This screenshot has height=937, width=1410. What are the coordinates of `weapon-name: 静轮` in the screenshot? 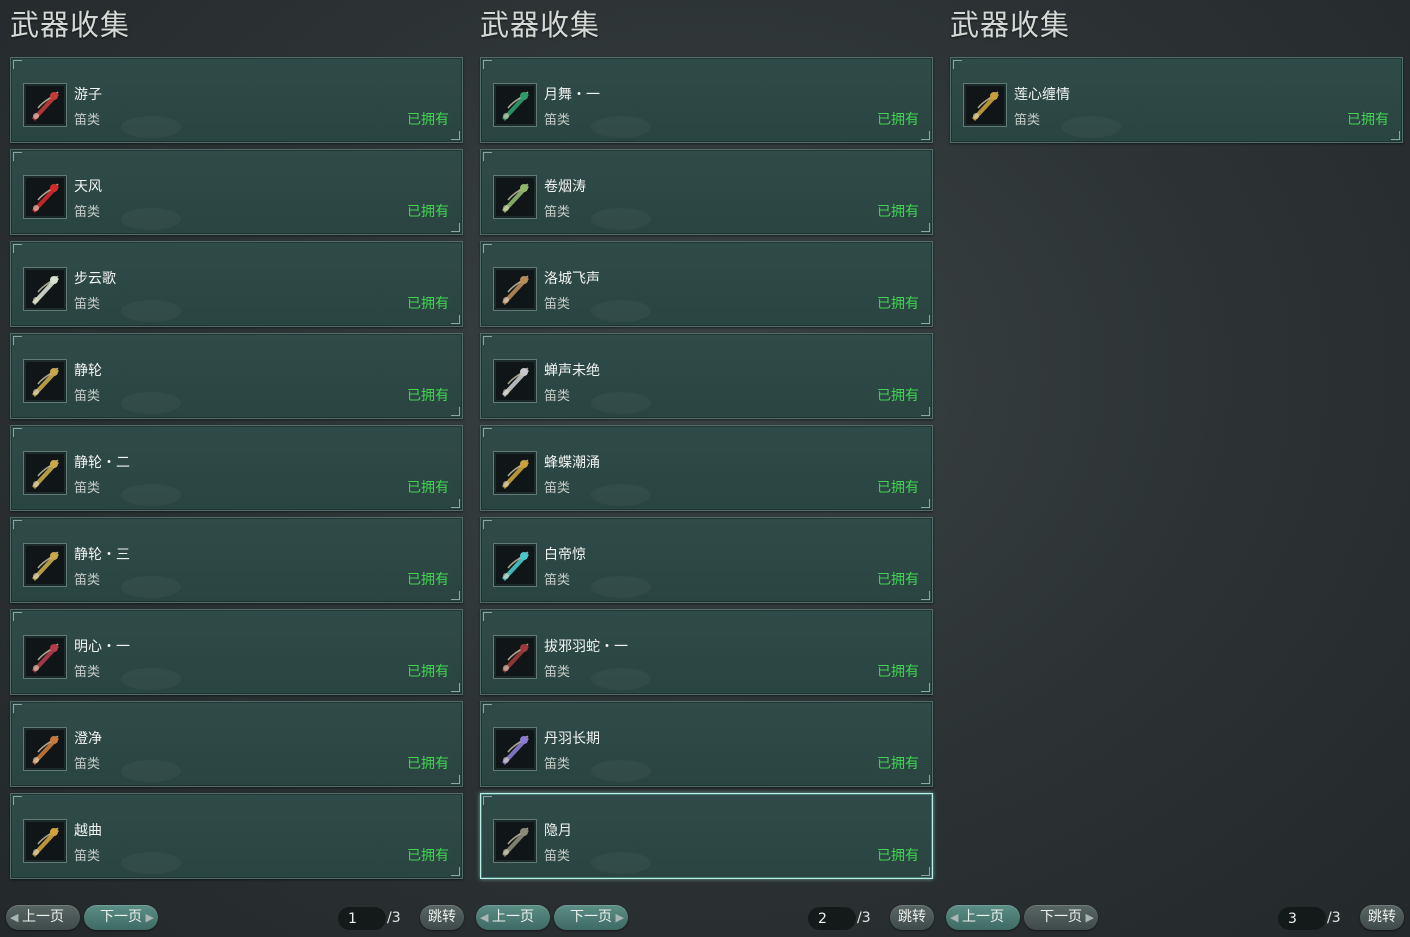 It's located at (88, 371).